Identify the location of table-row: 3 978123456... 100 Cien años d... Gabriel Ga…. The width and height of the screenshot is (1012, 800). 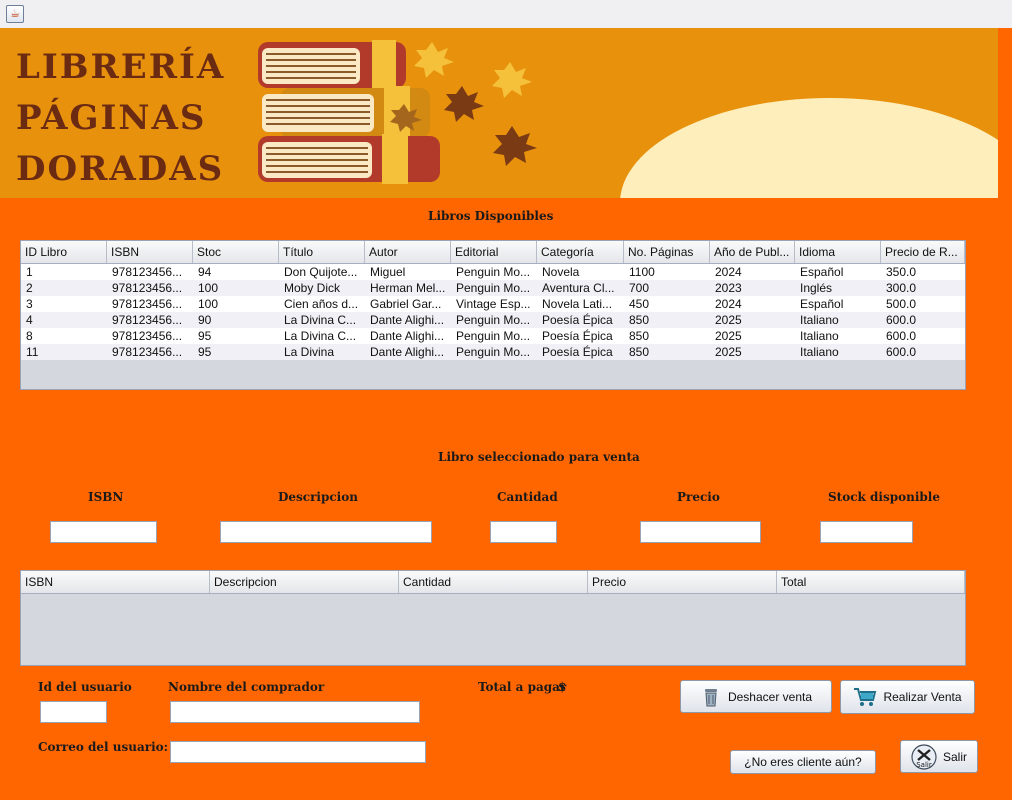
(493, 304).